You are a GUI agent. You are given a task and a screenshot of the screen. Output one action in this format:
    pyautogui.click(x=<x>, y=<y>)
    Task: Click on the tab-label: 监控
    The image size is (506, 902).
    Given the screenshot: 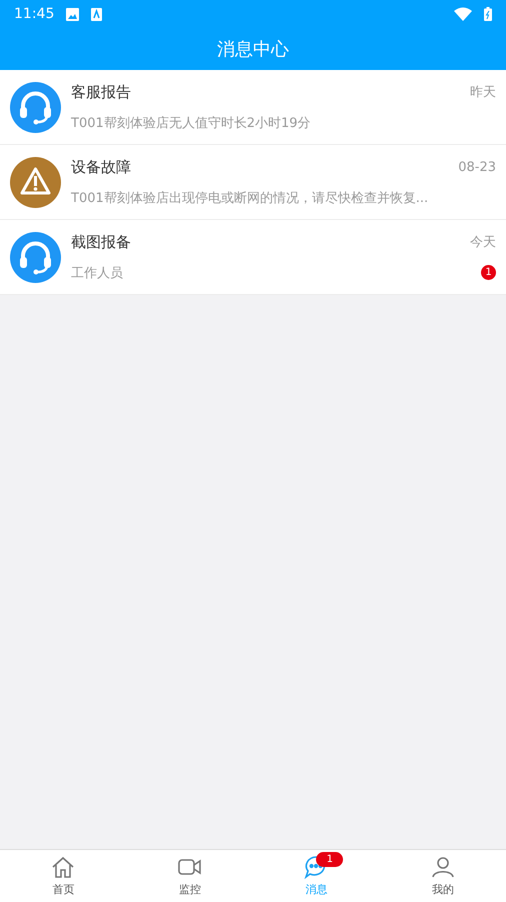 What is the action you would take?
    pyautogui.click(x=189, y=889)
    